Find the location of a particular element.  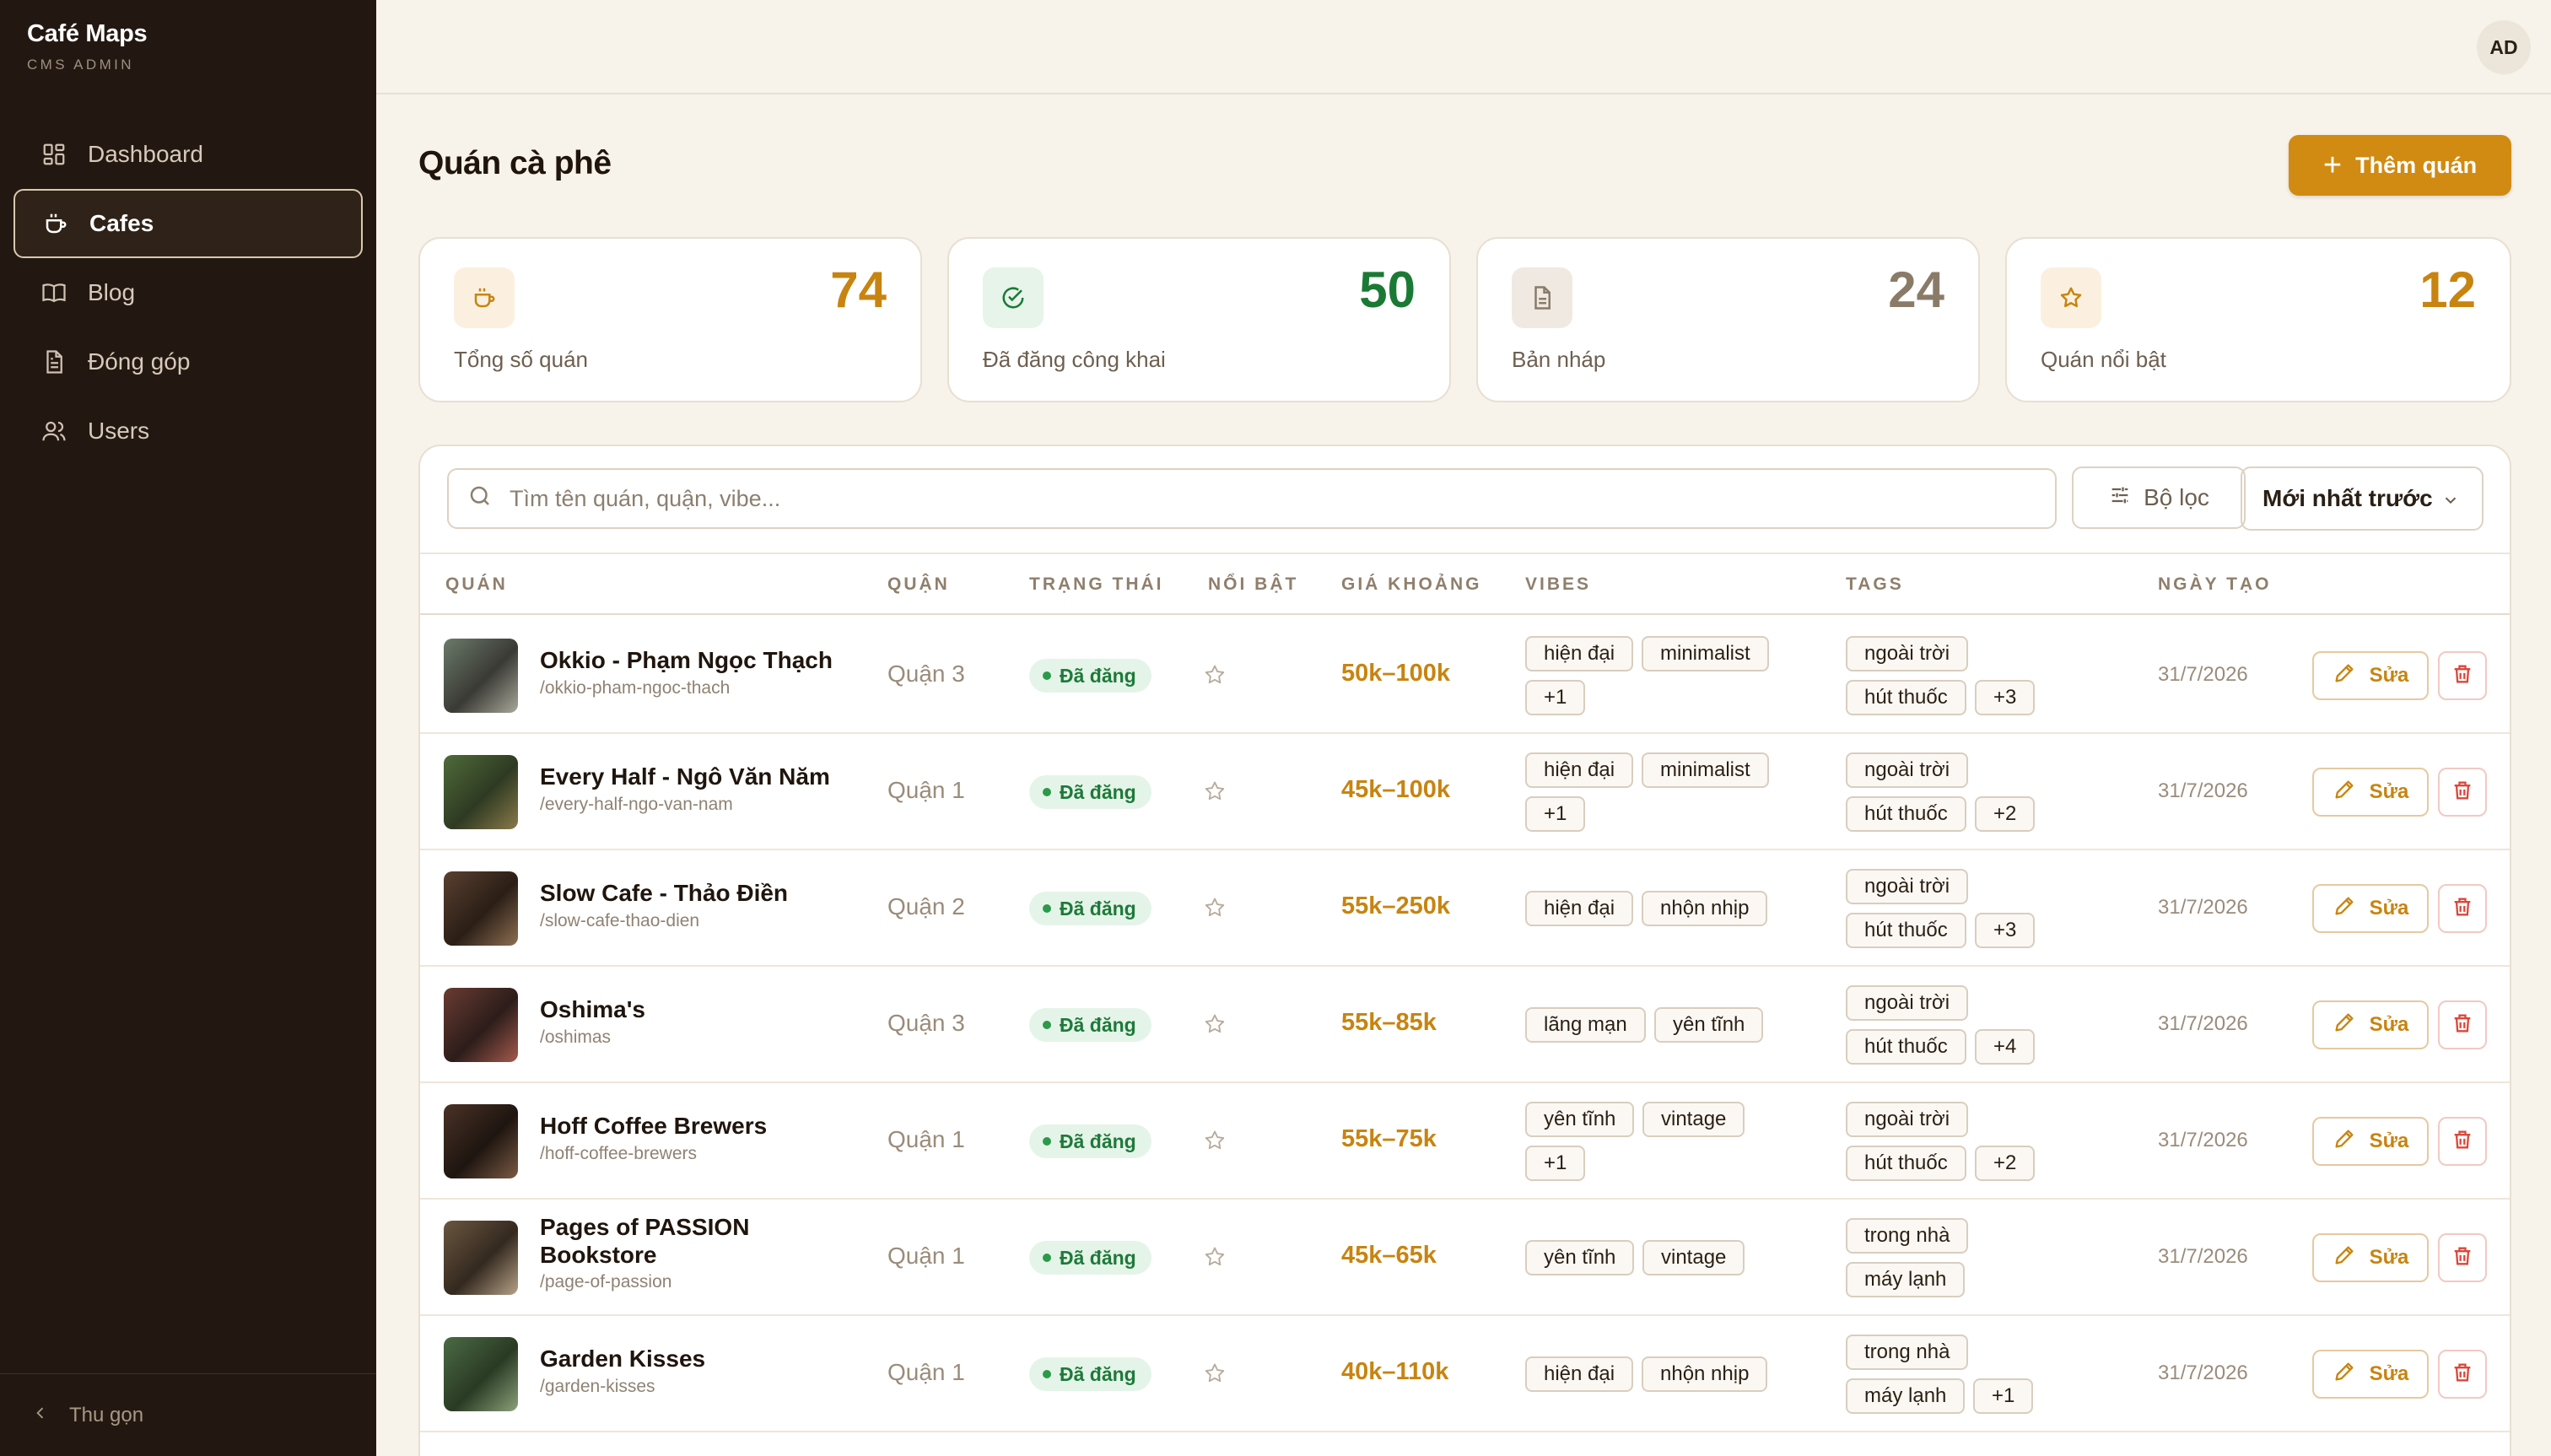

sidebar-item-blog: Blog is located at coordinates (188, 292).